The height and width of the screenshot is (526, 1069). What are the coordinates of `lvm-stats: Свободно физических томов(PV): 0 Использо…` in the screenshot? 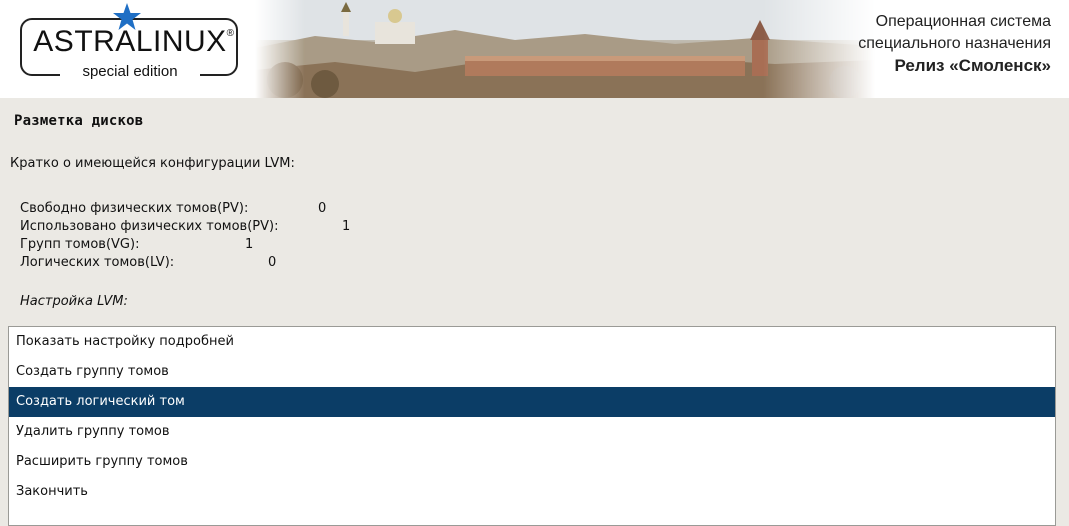 It's located at (185, 236).